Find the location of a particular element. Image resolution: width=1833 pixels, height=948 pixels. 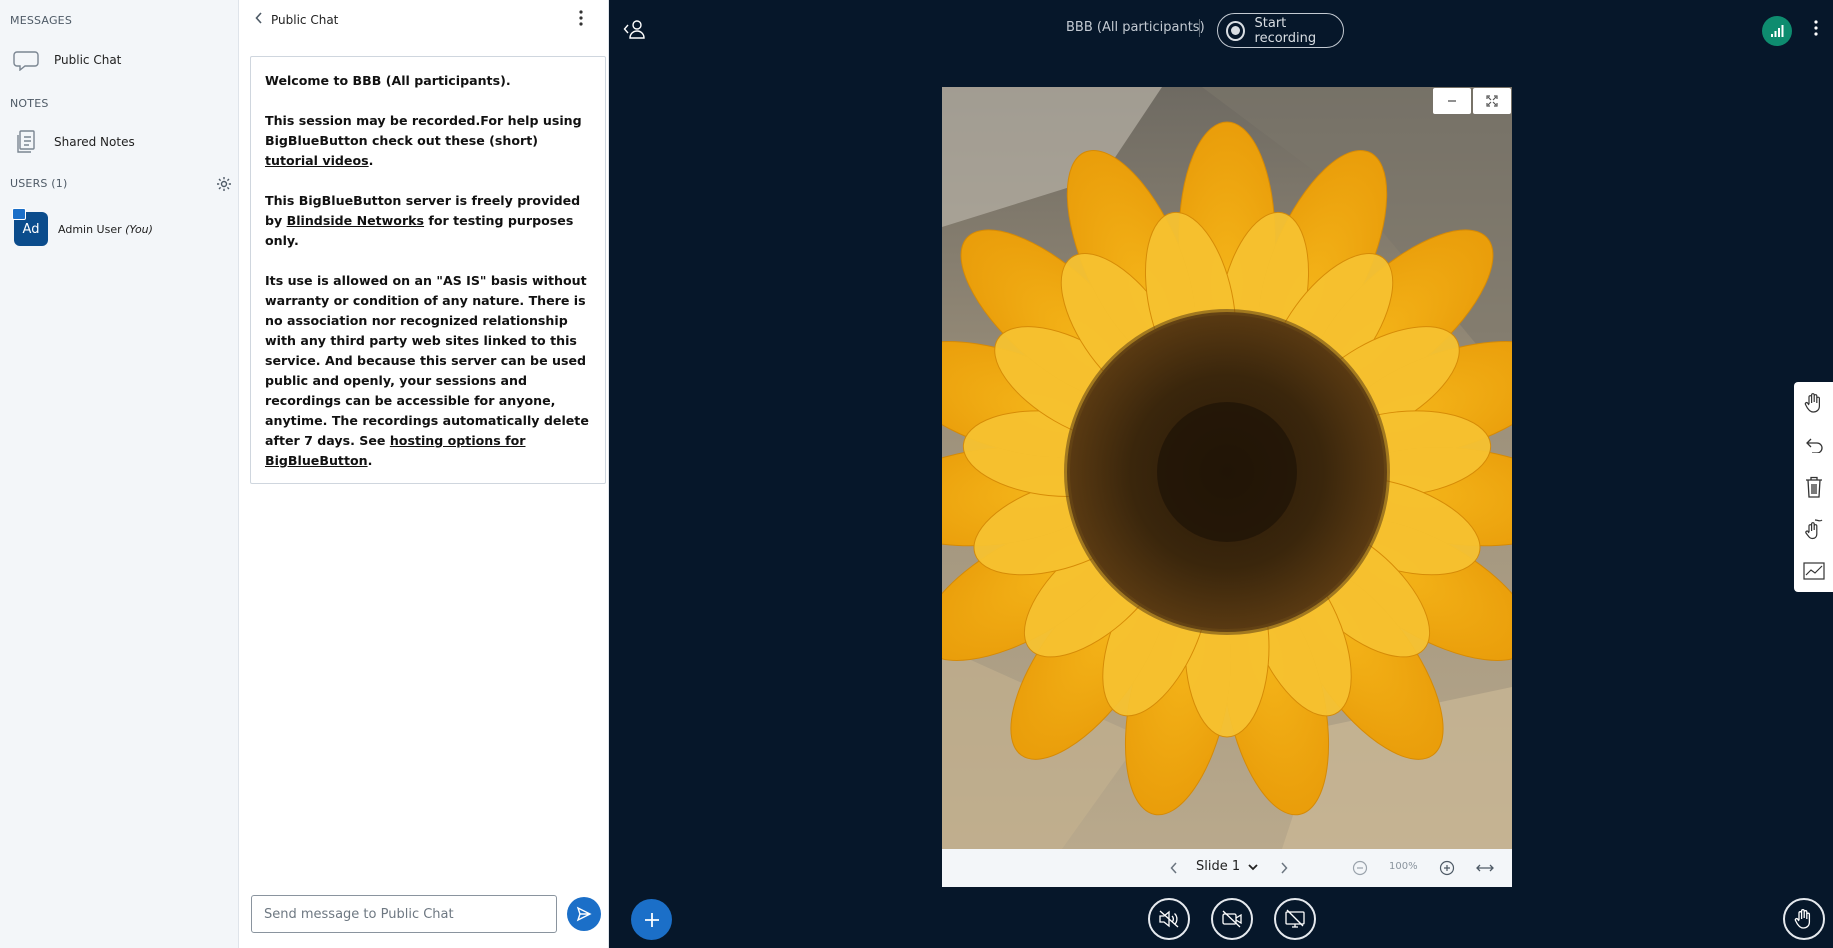

clear-annotations-button is located at coordinates (1813, 487).